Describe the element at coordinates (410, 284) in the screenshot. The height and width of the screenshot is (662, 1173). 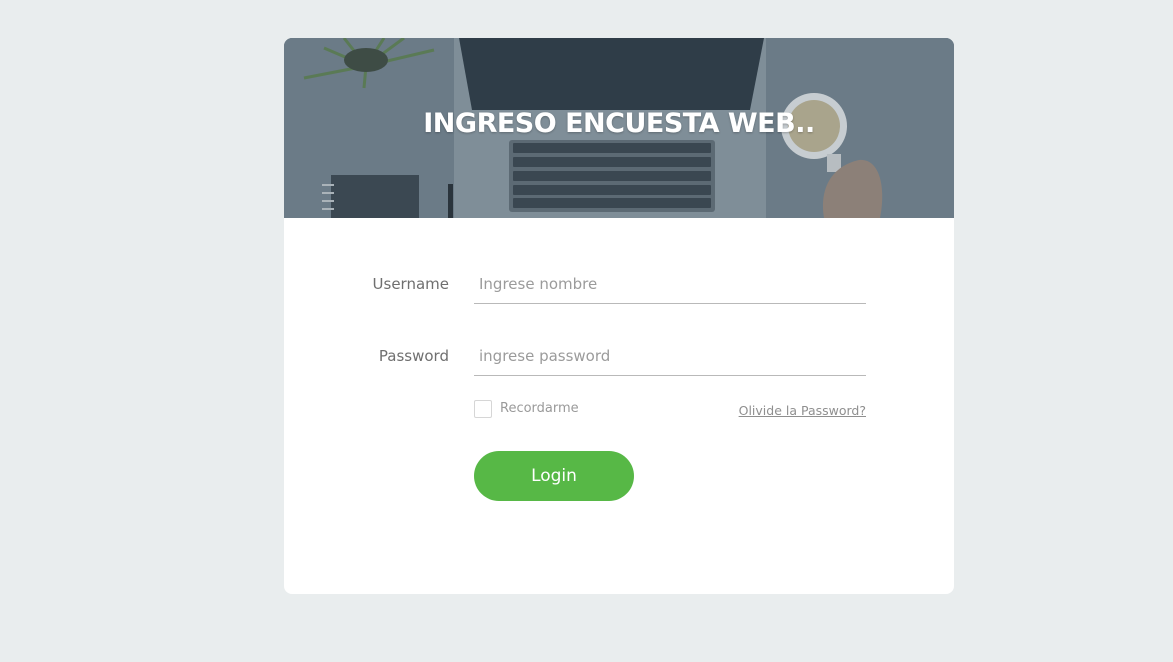
I see `username-label: Username` at that location.